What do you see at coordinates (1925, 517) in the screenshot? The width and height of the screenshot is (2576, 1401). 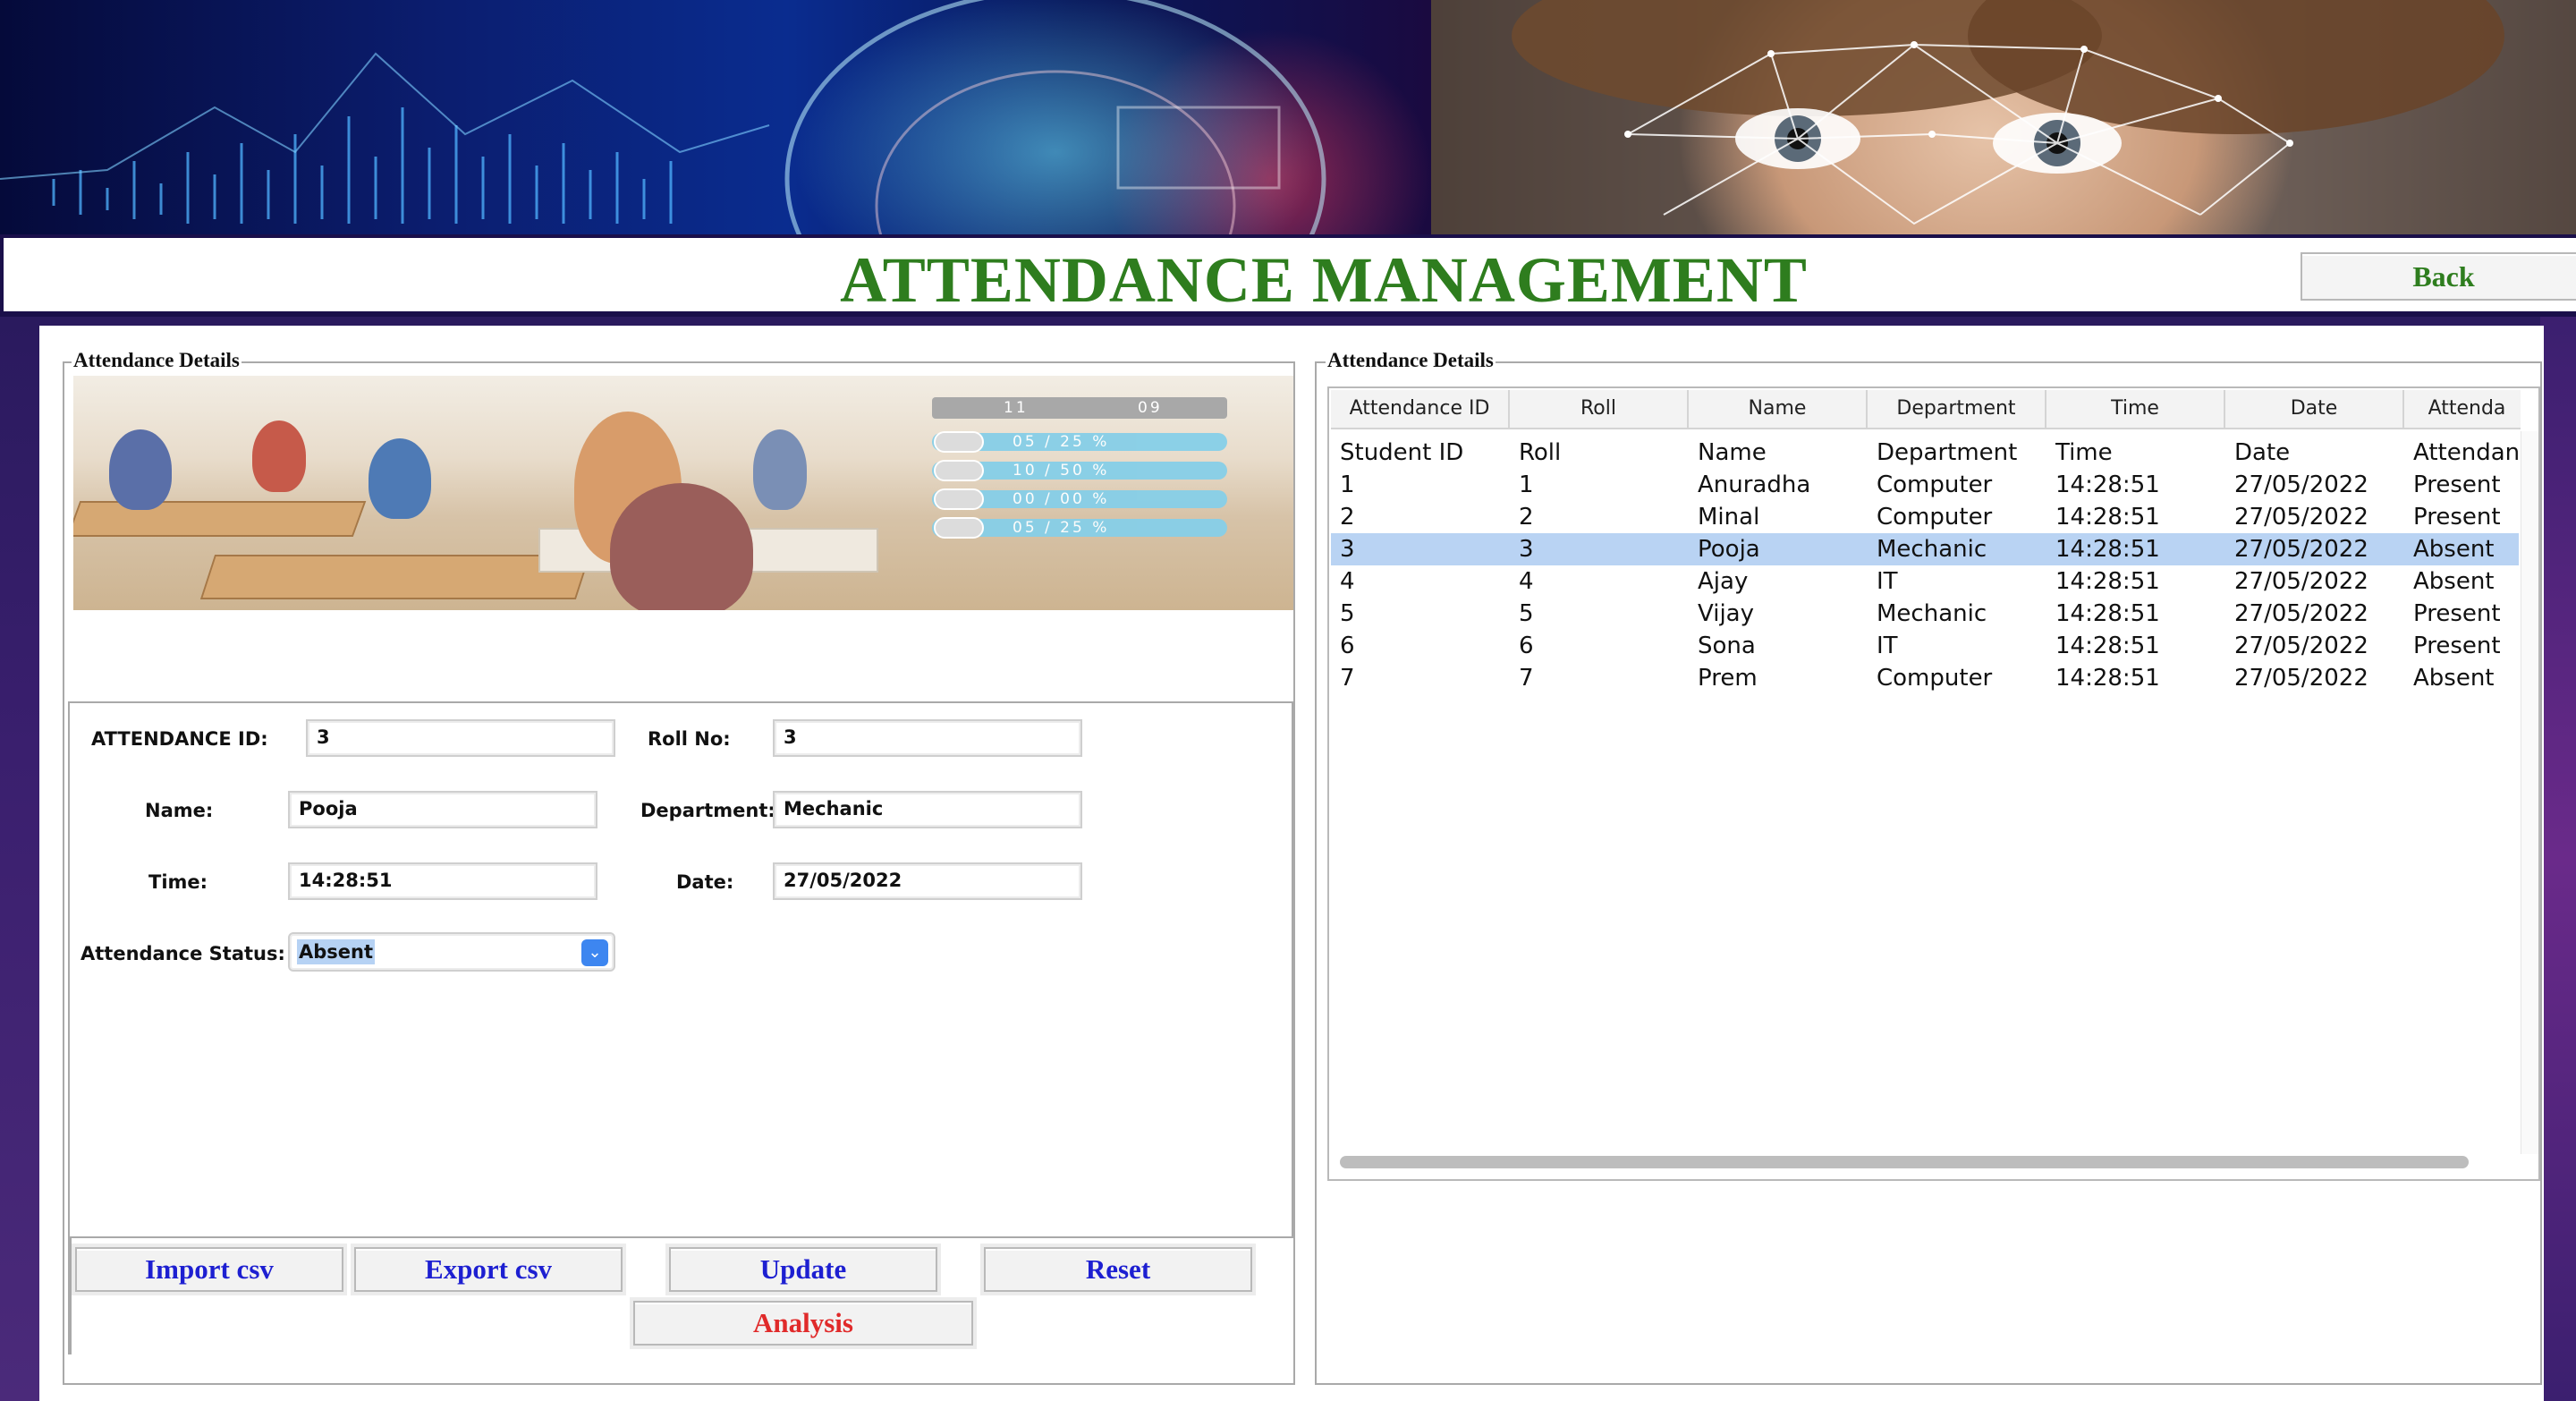 I see `table-row: 2 2 Minal Computer 14:28:51 27/05/2022 Present` at bounding box center [1925, 517].